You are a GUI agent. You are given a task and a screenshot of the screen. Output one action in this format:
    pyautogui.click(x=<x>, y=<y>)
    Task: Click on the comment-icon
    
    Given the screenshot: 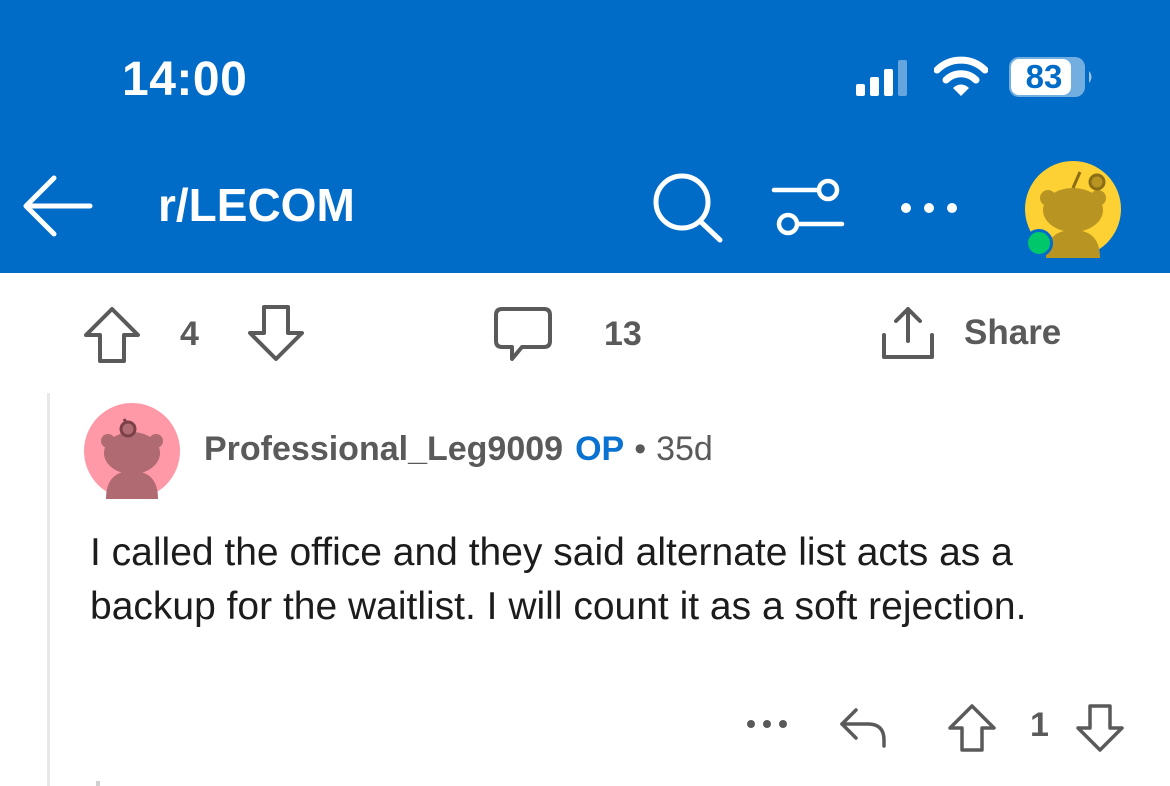 What is the action you would take?
    pyautogui.click(x=523, y=334)
    